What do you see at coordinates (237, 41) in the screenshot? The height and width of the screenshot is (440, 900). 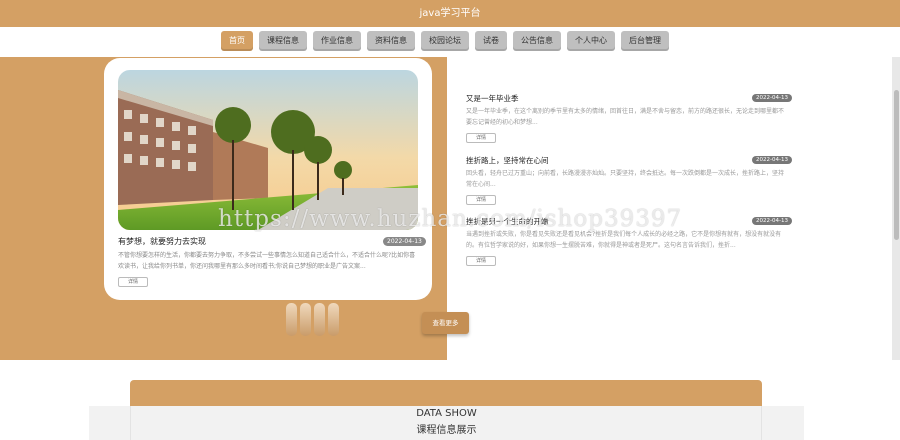 I see `nav-item-home: 首页` at bounding box center [237, 41].